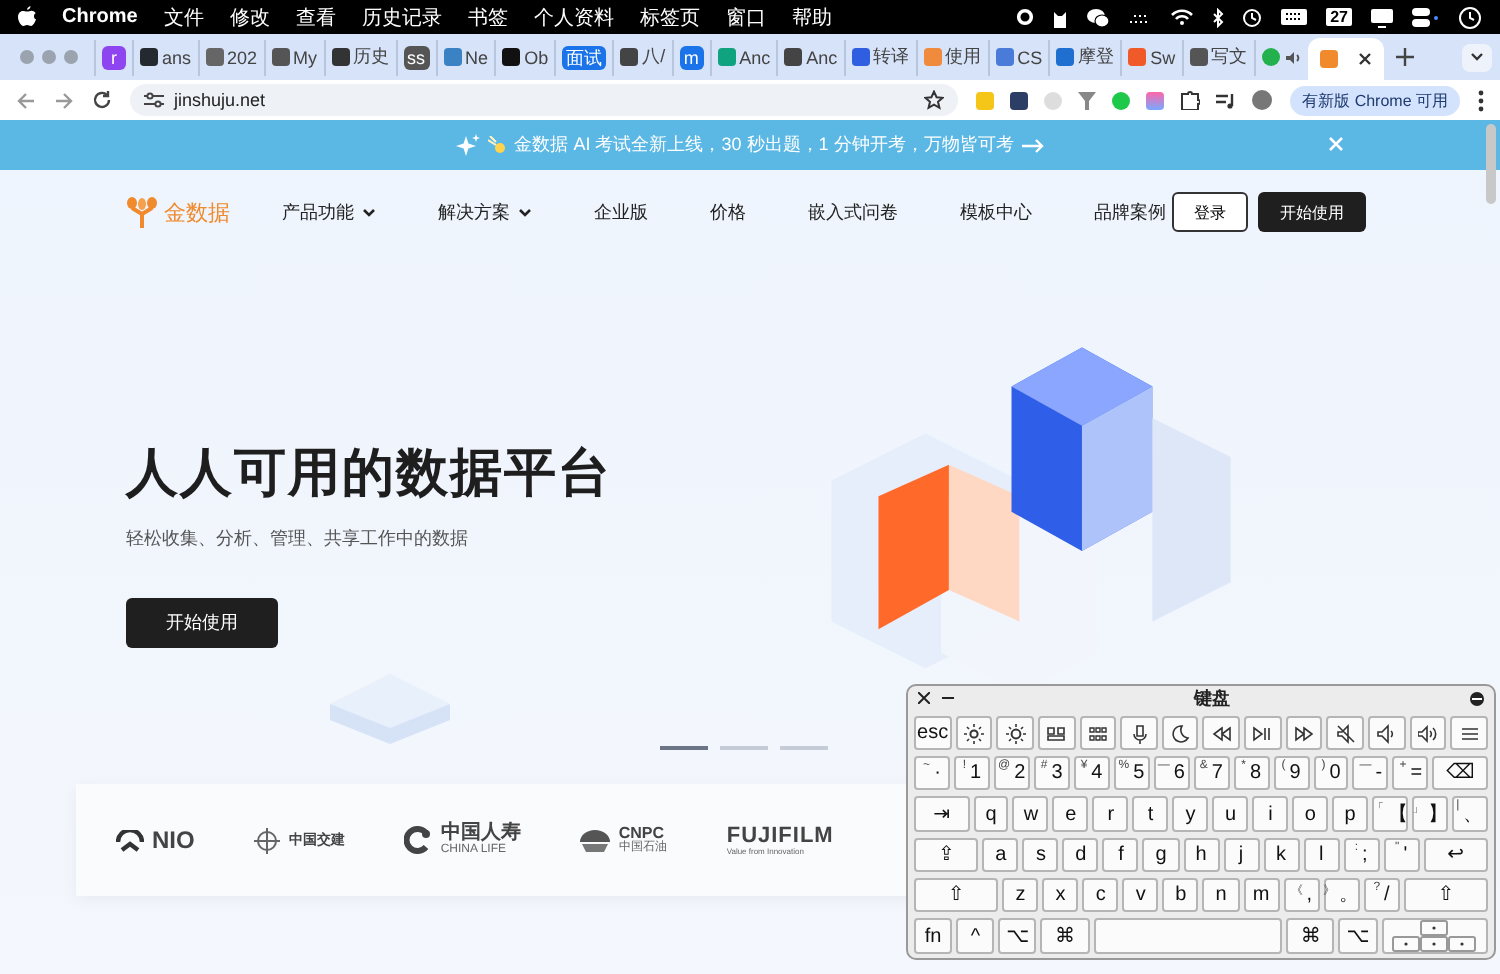 The width and height of the screenshot is (1500, 974). Describe the element at coordinates (1358, 936) in the screenshot. I see `keyboard-key: ⌥` at that location.